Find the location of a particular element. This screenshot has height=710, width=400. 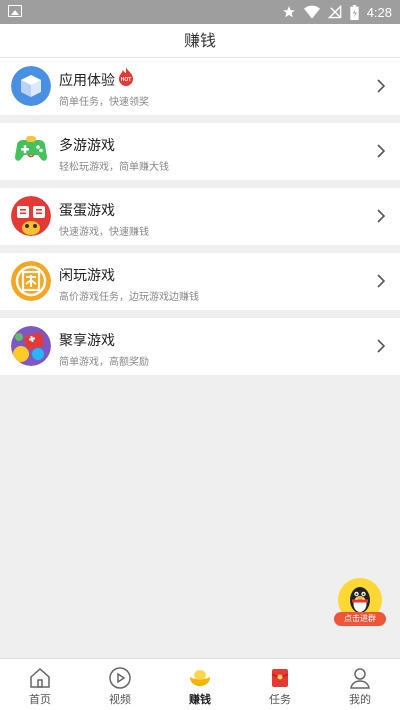

gold-ingot-icon is located at coordinates (200, 678).